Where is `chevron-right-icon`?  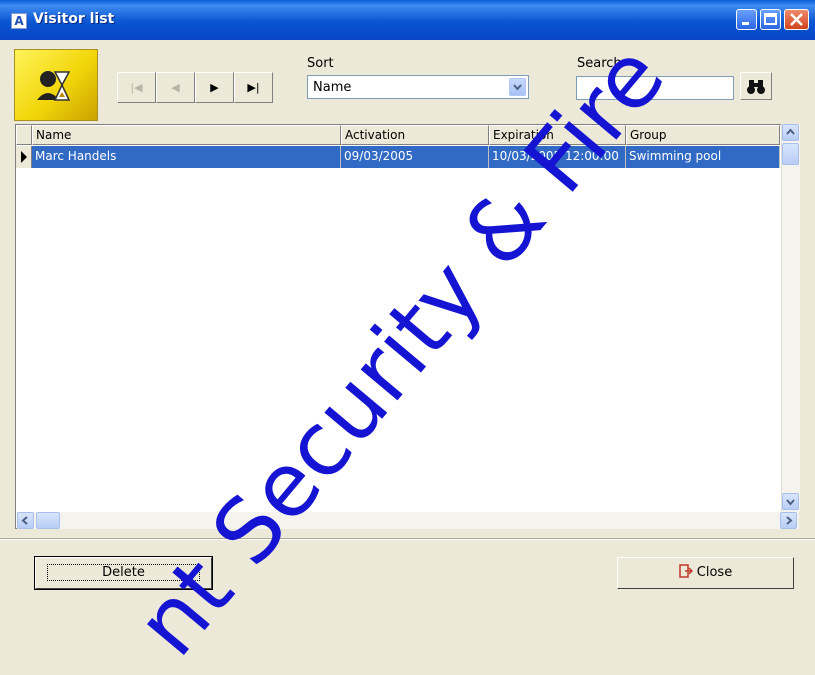
chevron-right-icon is located at coordinates (789, 520).